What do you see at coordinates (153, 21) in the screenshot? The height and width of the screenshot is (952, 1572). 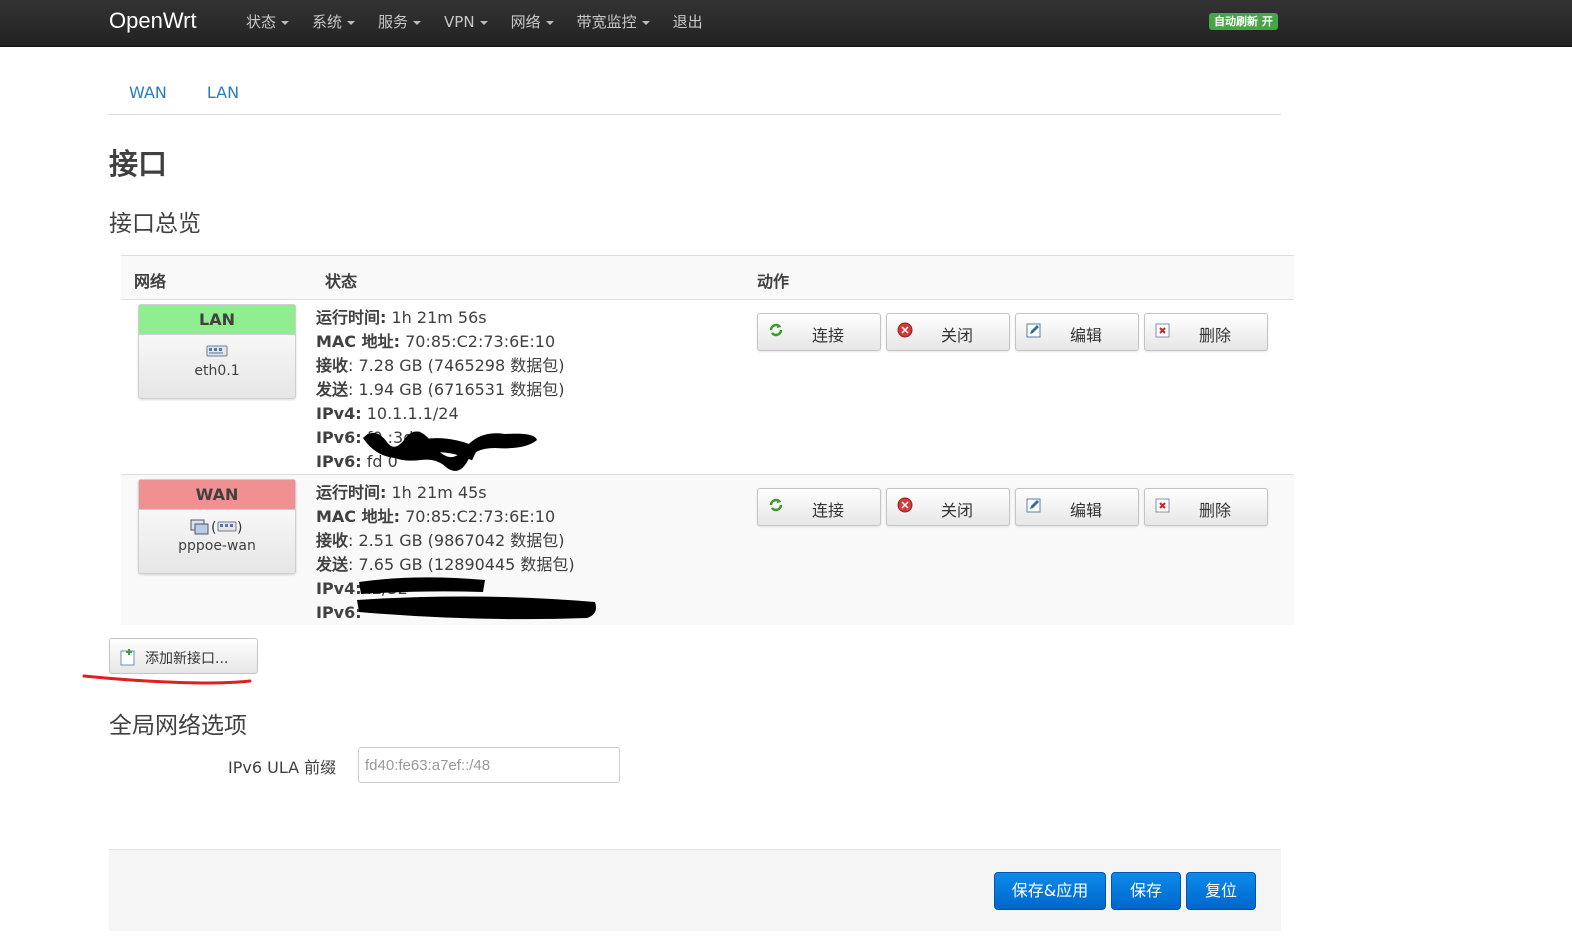 I see `brand-logo: OpenWrt` at bounding box center [153, 21].